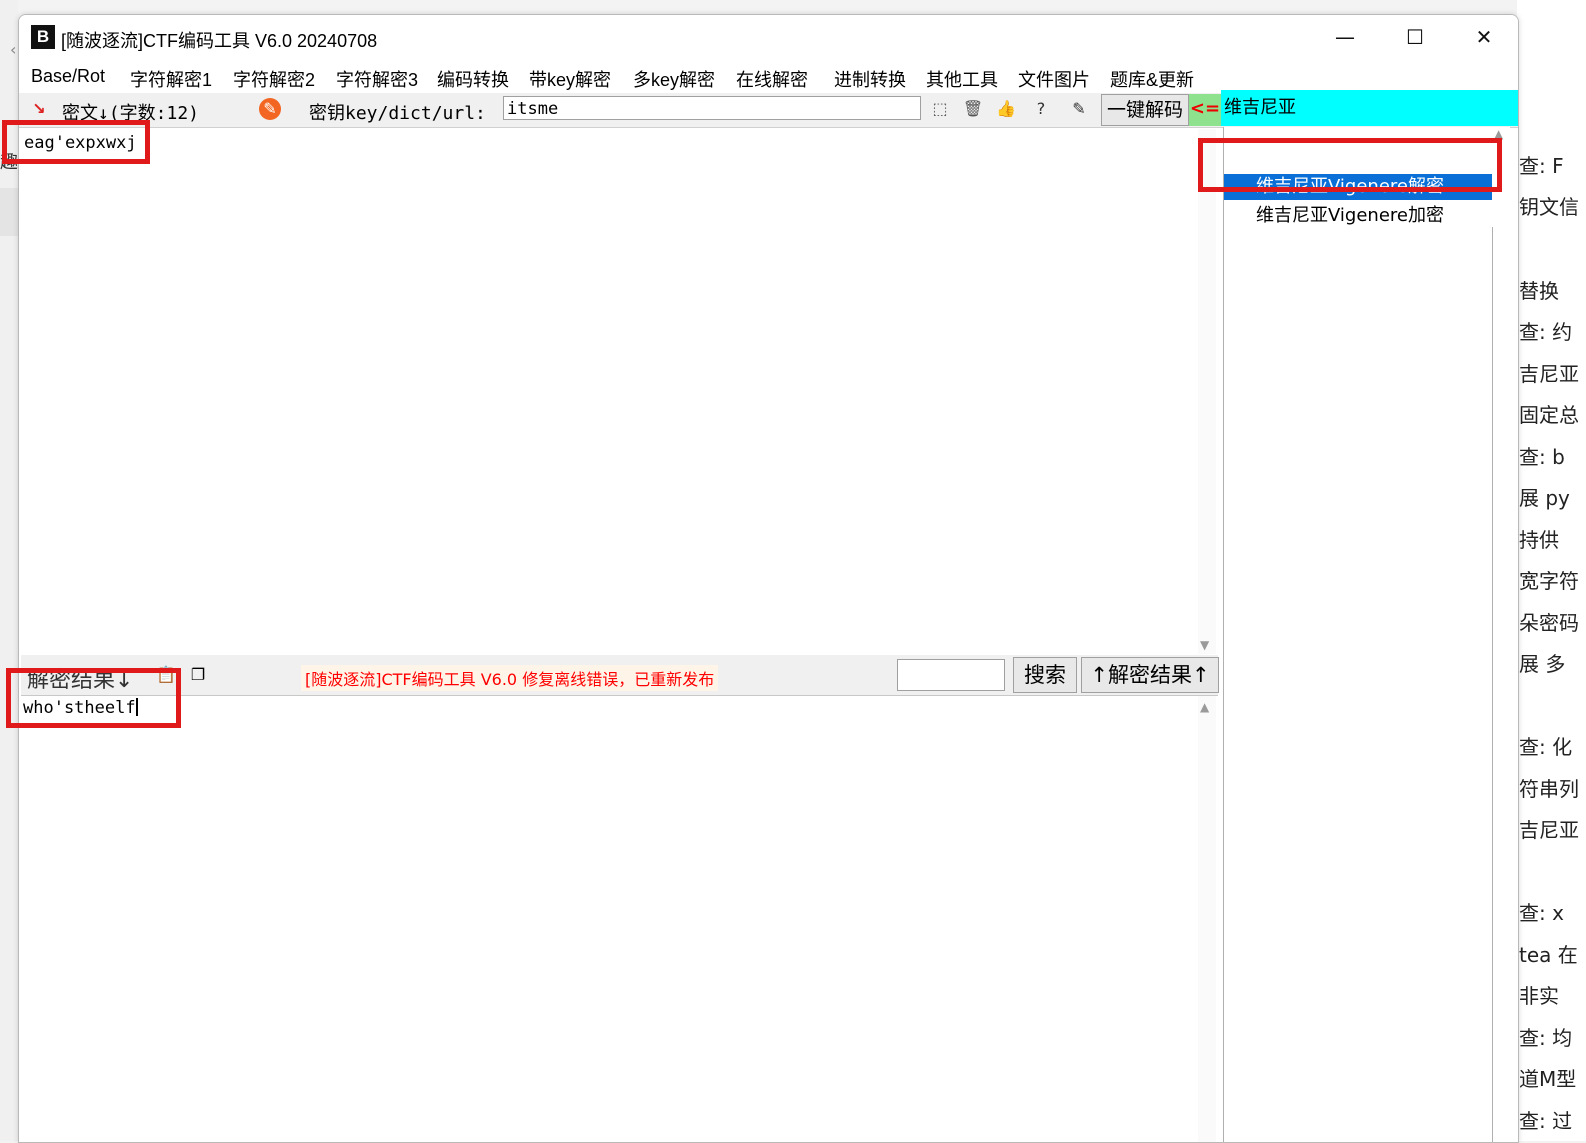 The width and height of the screenshot is (1586, 1143). I want to click on scroll-down-icon: ▼, so click(1204, 645).